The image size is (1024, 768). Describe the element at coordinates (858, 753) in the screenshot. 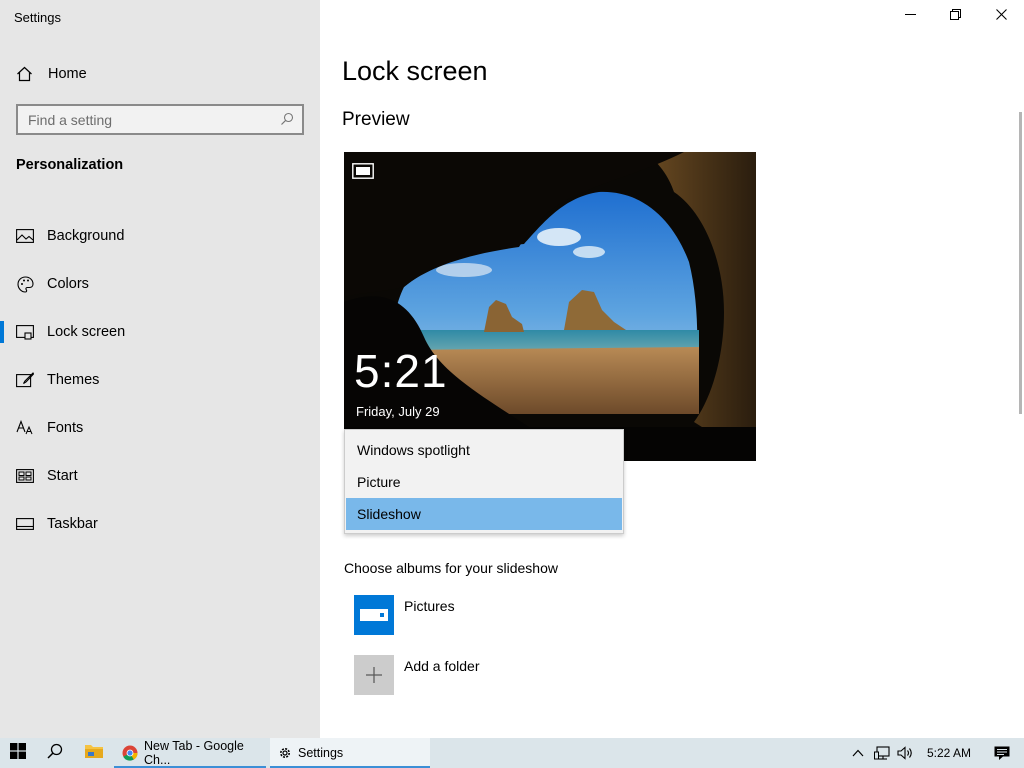

I see `chevron-up-icon` at that location.